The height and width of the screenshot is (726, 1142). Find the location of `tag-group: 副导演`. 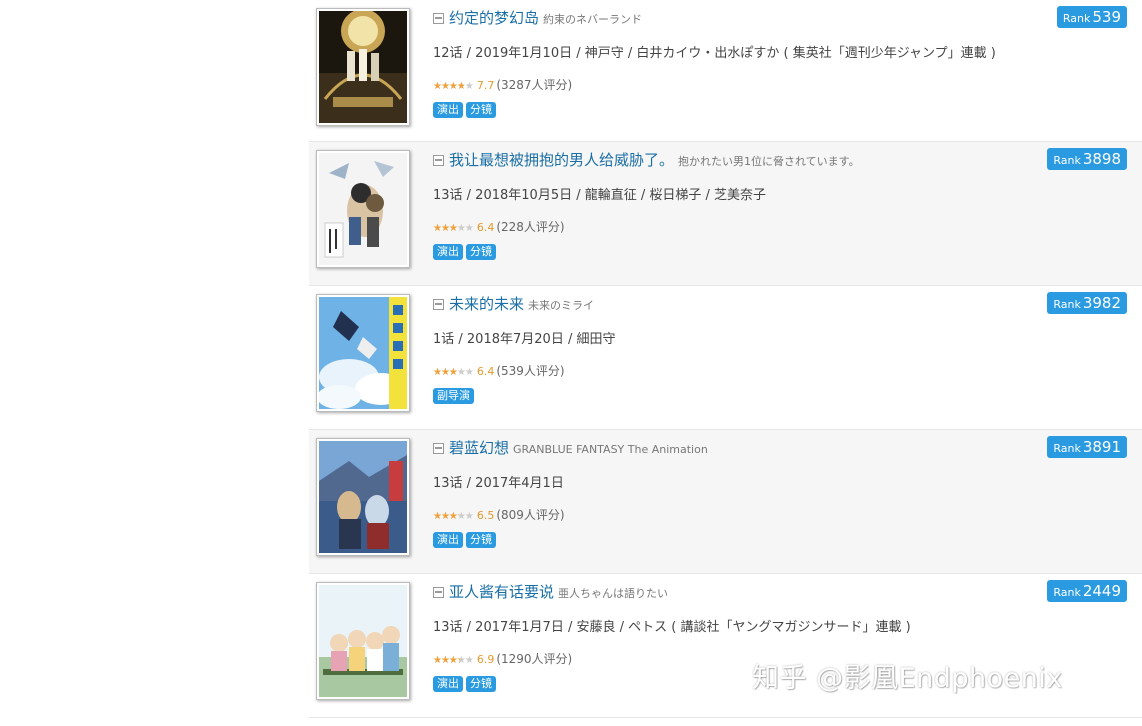

tag-group: 副导演 is located at coordinates (455, 394).